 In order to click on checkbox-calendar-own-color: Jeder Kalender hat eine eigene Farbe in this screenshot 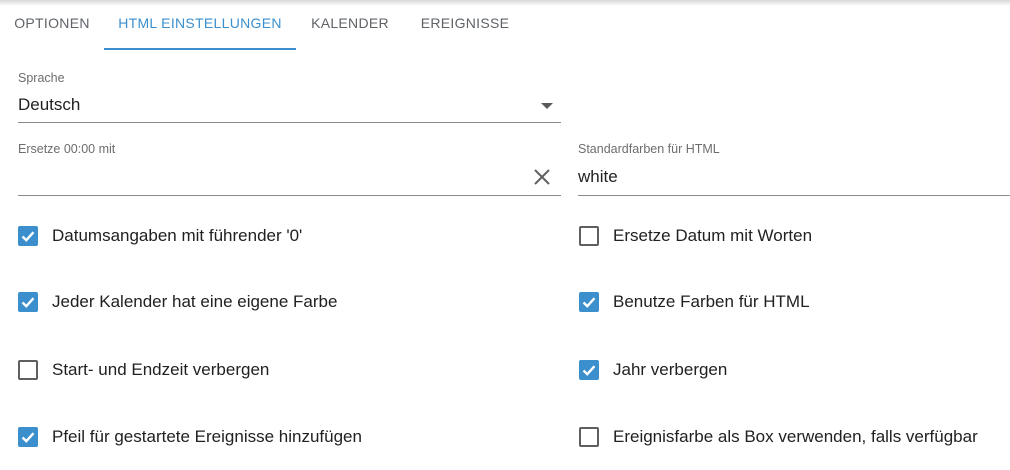, I will do `click(283, 303)`.